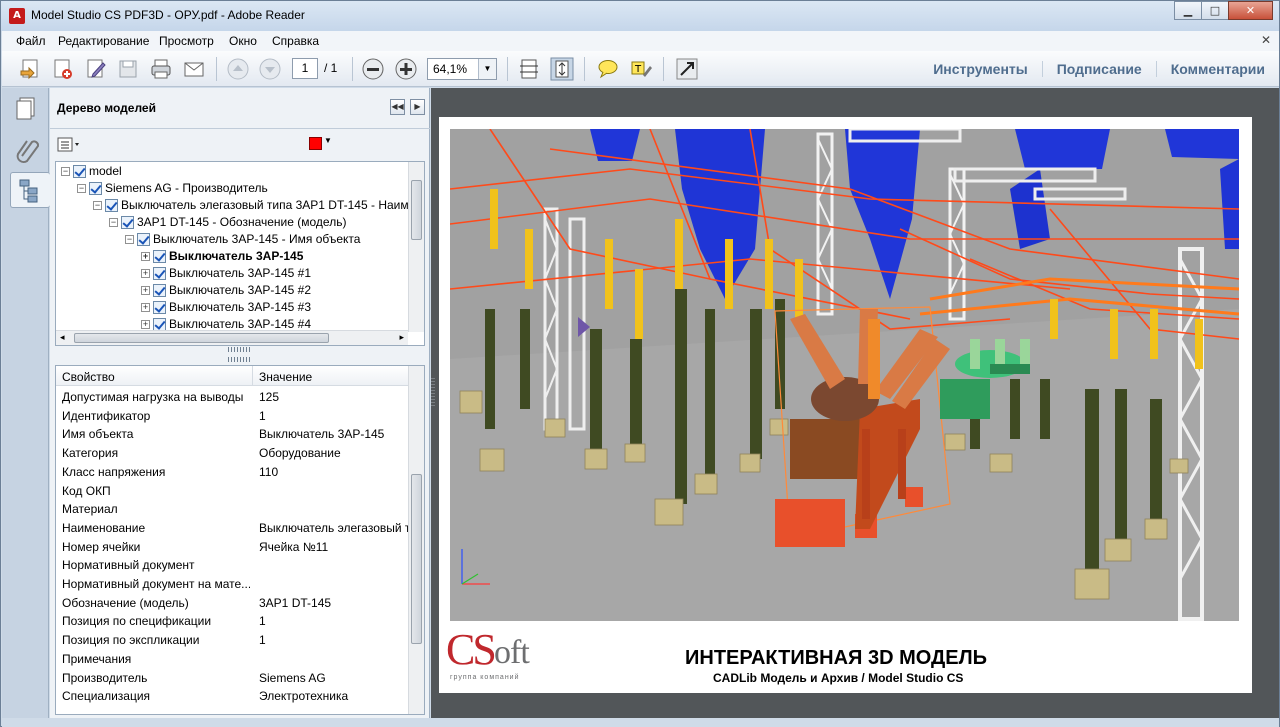 Image resolution: width=1280 pixels, height=727 pixels. Describe the element at coordinates (529, 69) in the screenshot. I see `fit-width-icon` at that location.